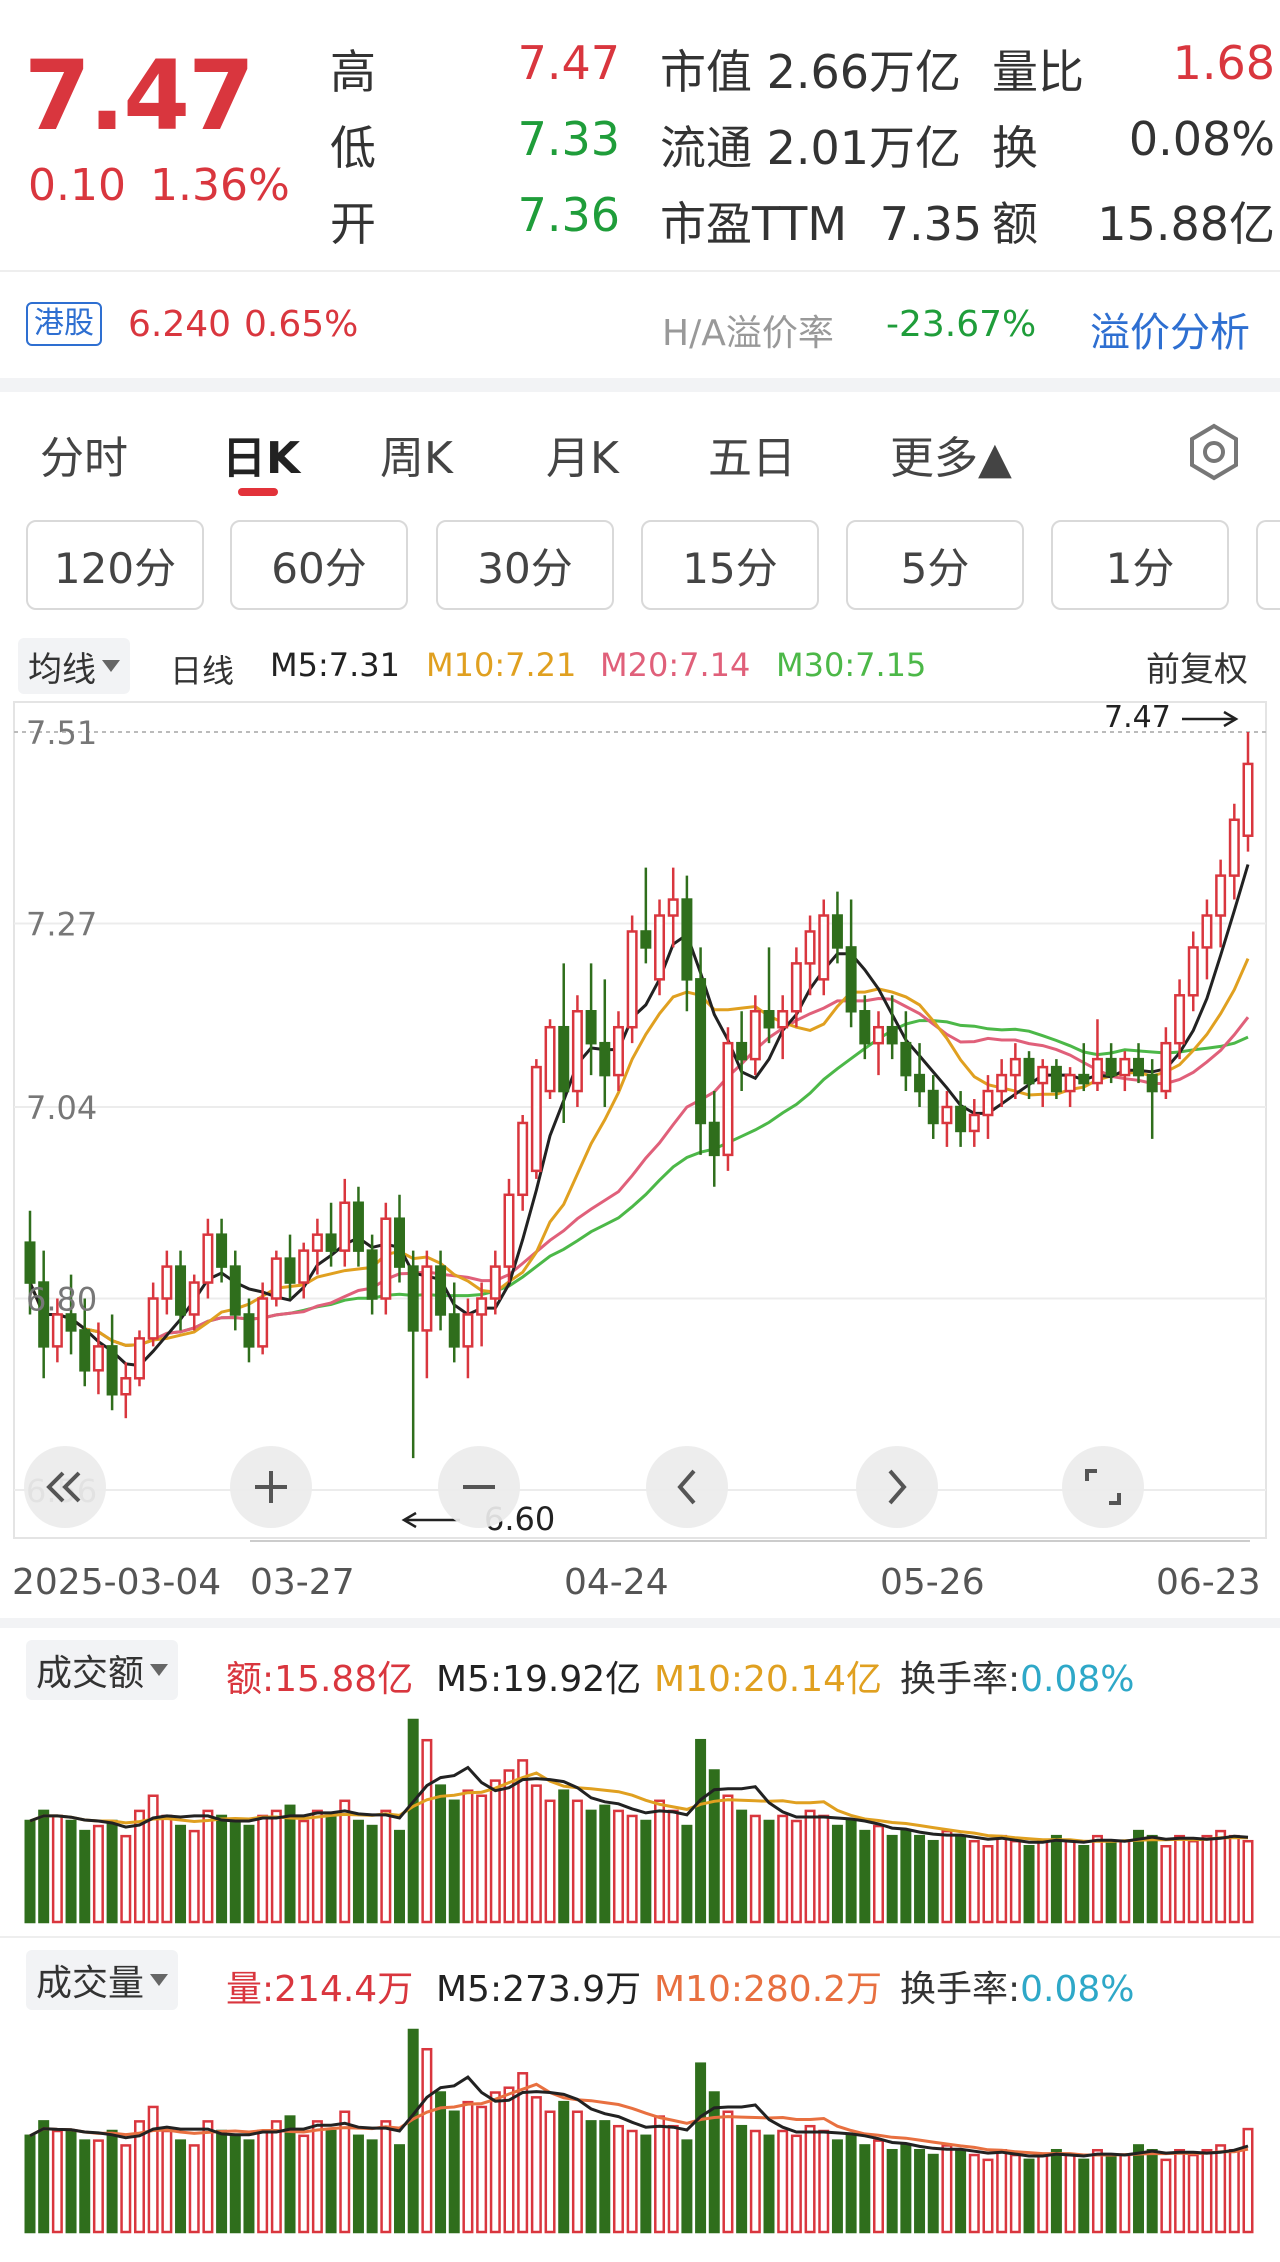  I want to click on tab-five-day: 五日, so click(752, 454).